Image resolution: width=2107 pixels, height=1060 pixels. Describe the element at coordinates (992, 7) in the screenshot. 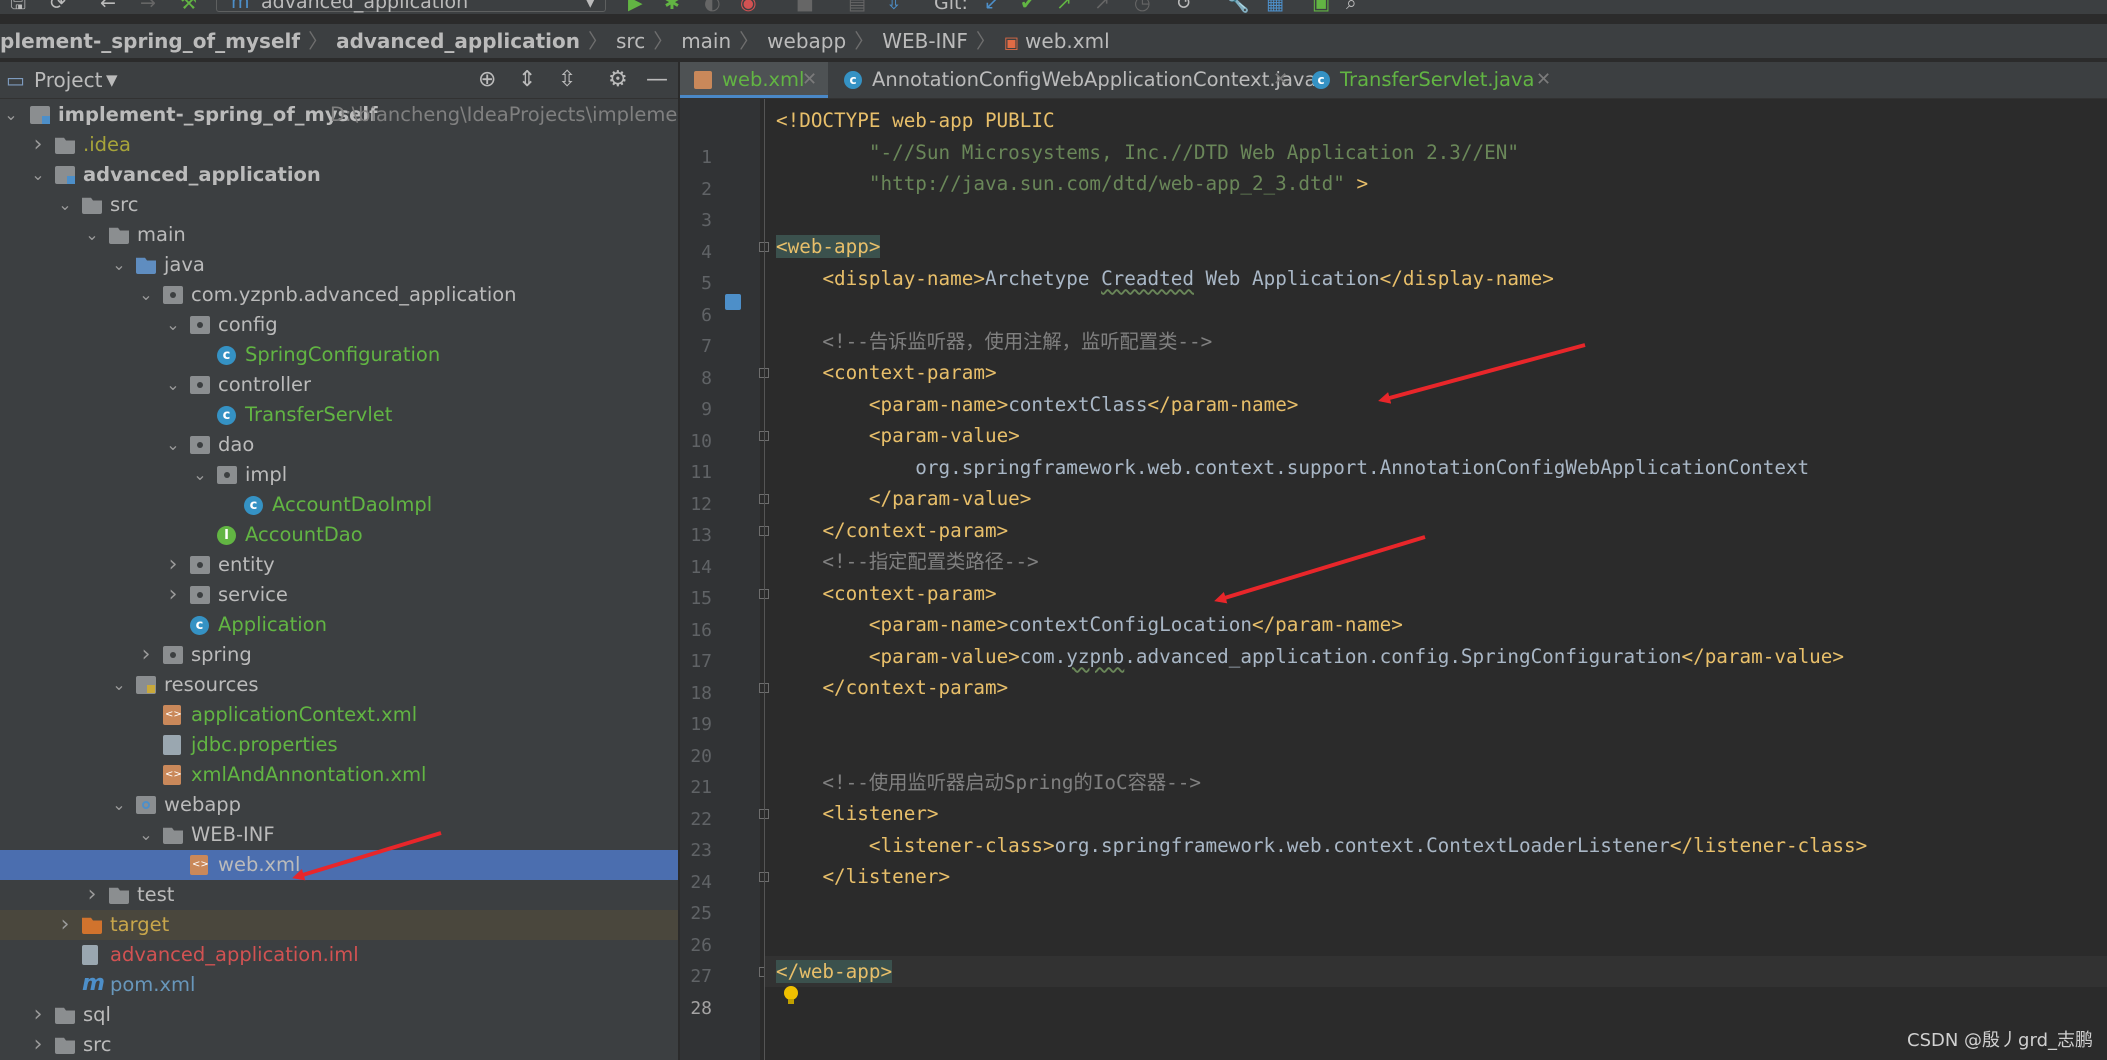

I see `git-update-icon: ↙` at that location.